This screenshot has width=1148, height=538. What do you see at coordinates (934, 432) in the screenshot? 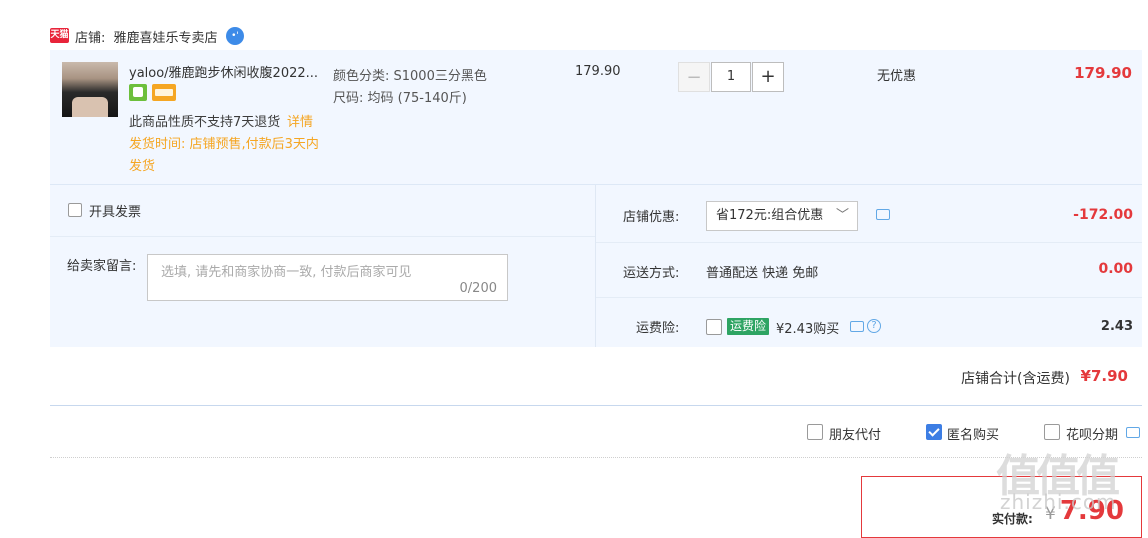
I see `anonymous-checkbox` at bounding box center [934, 432].